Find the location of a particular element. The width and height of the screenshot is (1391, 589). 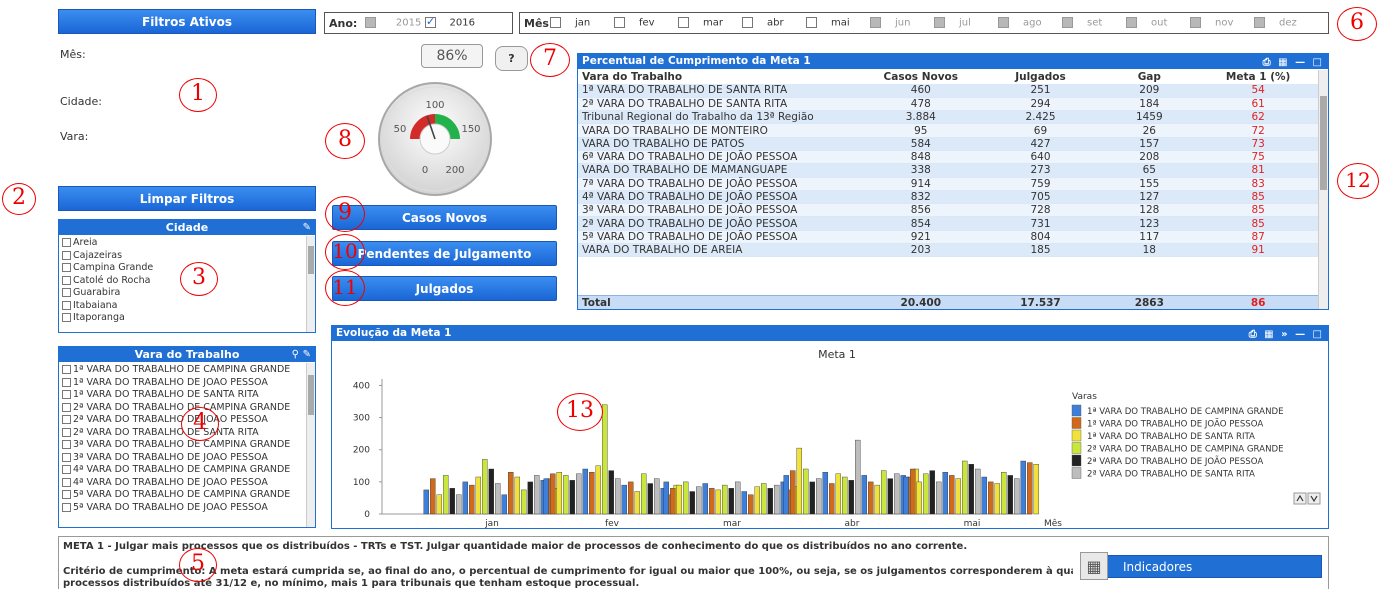

list-item: Itaporanga is located at coordinates (182, 318).